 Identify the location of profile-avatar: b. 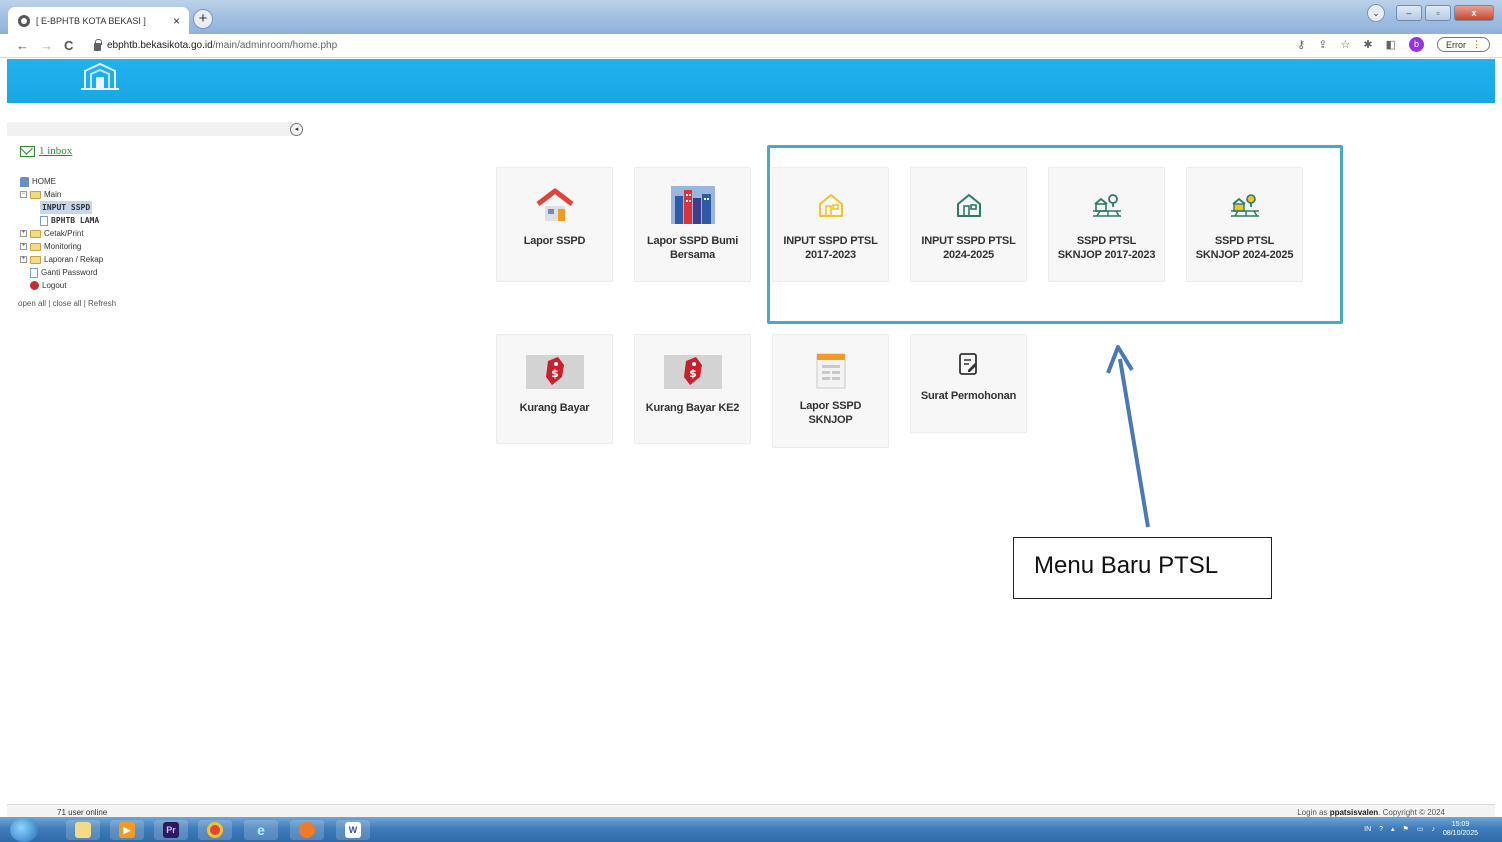
(1416, 44).